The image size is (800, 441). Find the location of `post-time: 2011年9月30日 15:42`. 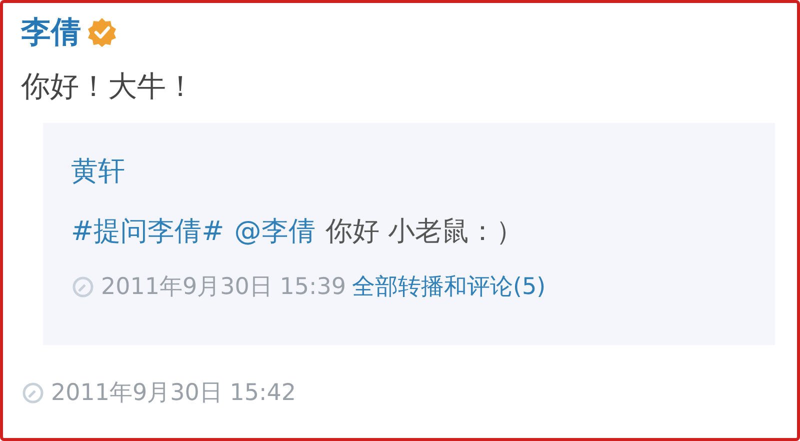

post-time: 2011年9月30日 15:42 is located at coordinates (173, 393).